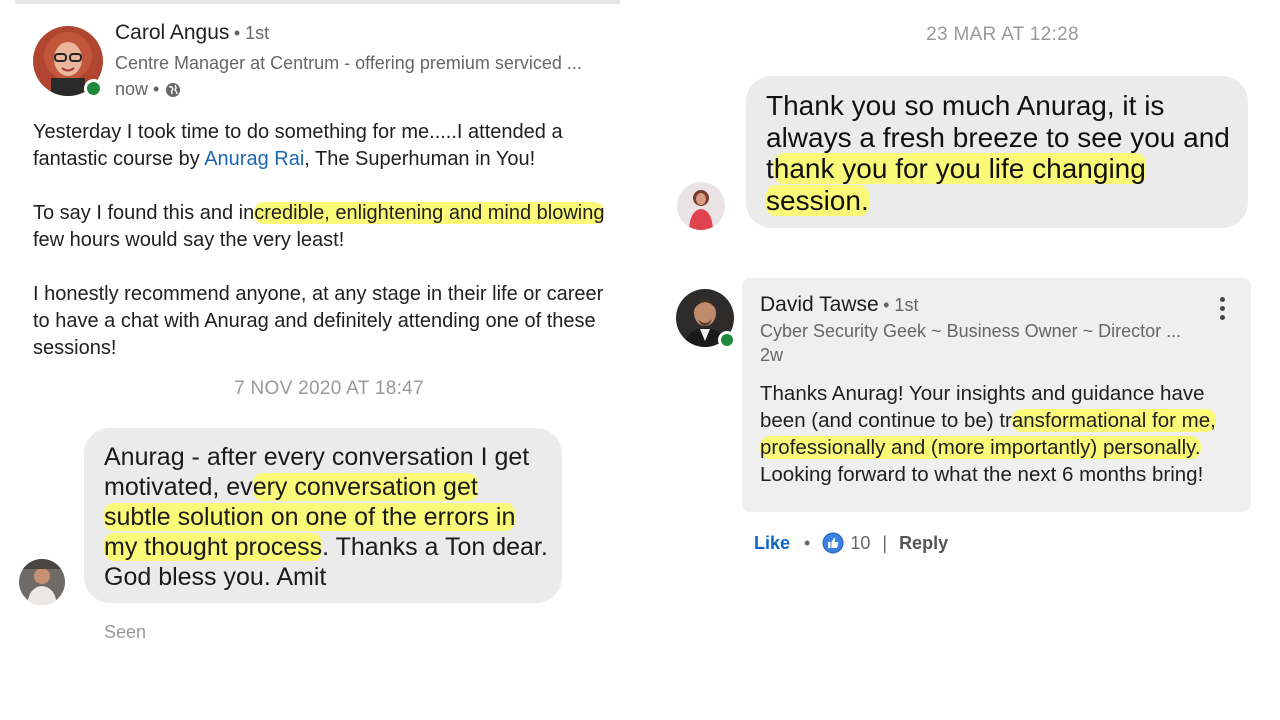 This screenshot has width=1280, height=720. Describe the element at coordinates (956, 184) in the screenshot. I see `highlighted-text: hank you for you life changing session.` at that location.